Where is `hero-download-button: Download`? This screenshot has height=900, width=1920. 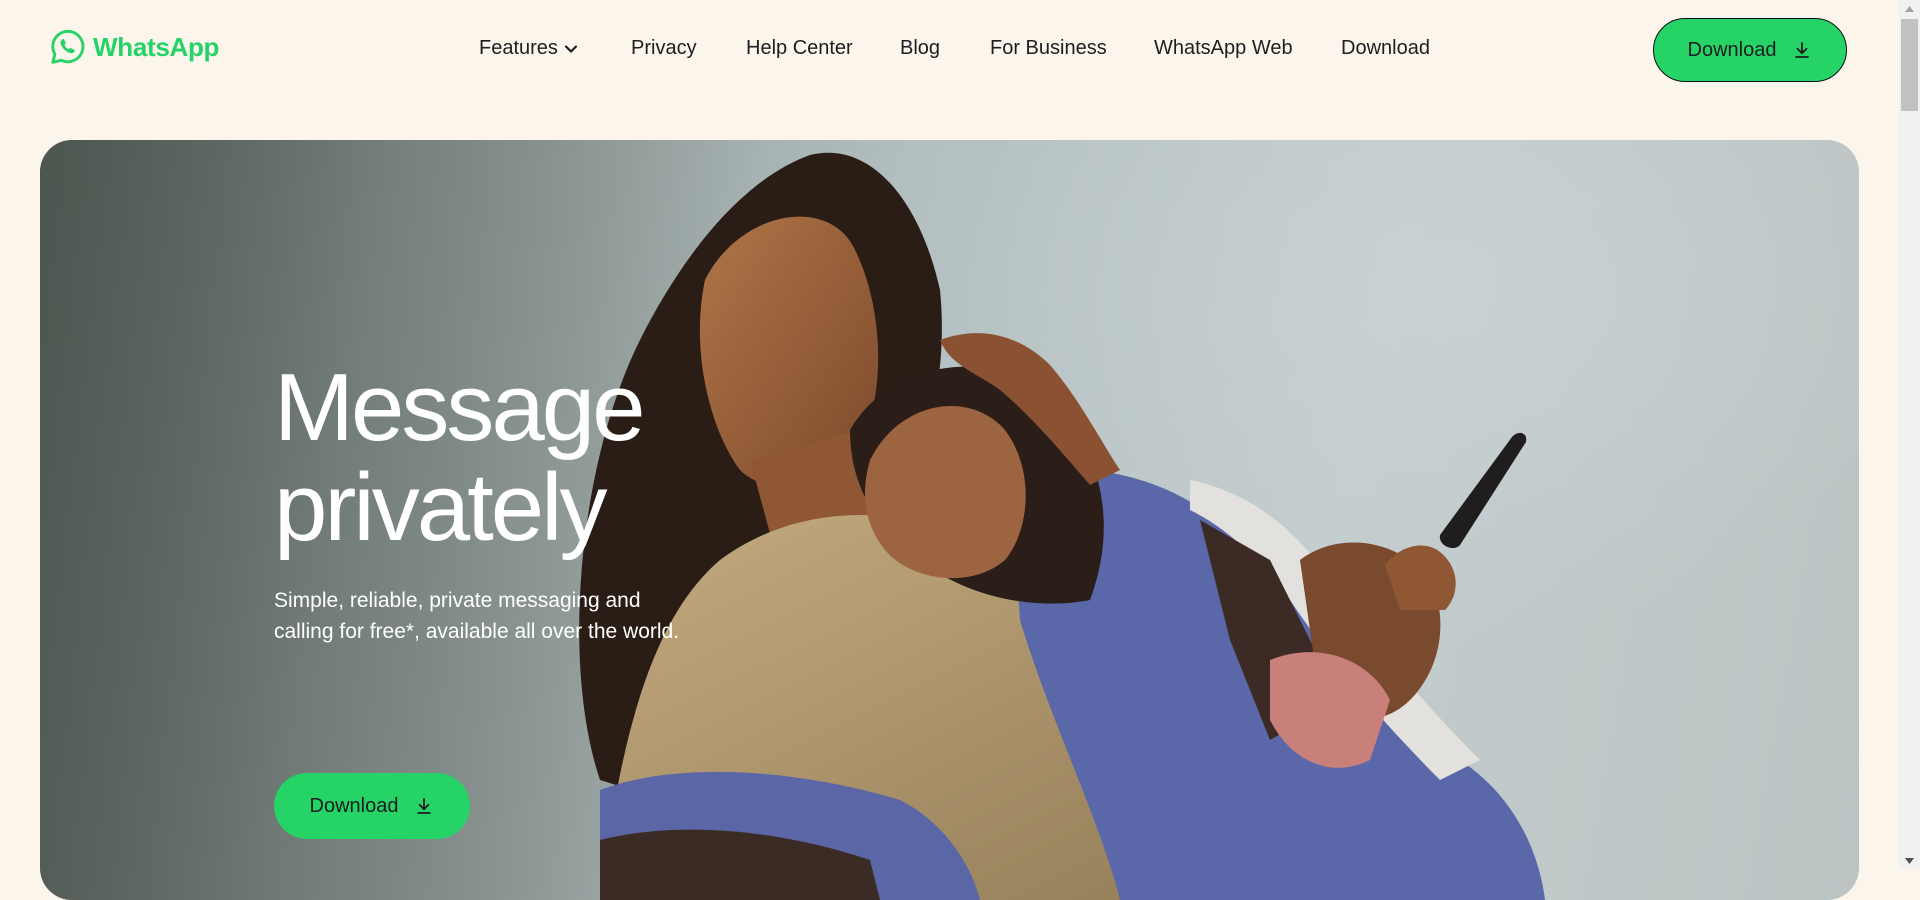
hero-download-button: Download is located at coordinates (372, 806).